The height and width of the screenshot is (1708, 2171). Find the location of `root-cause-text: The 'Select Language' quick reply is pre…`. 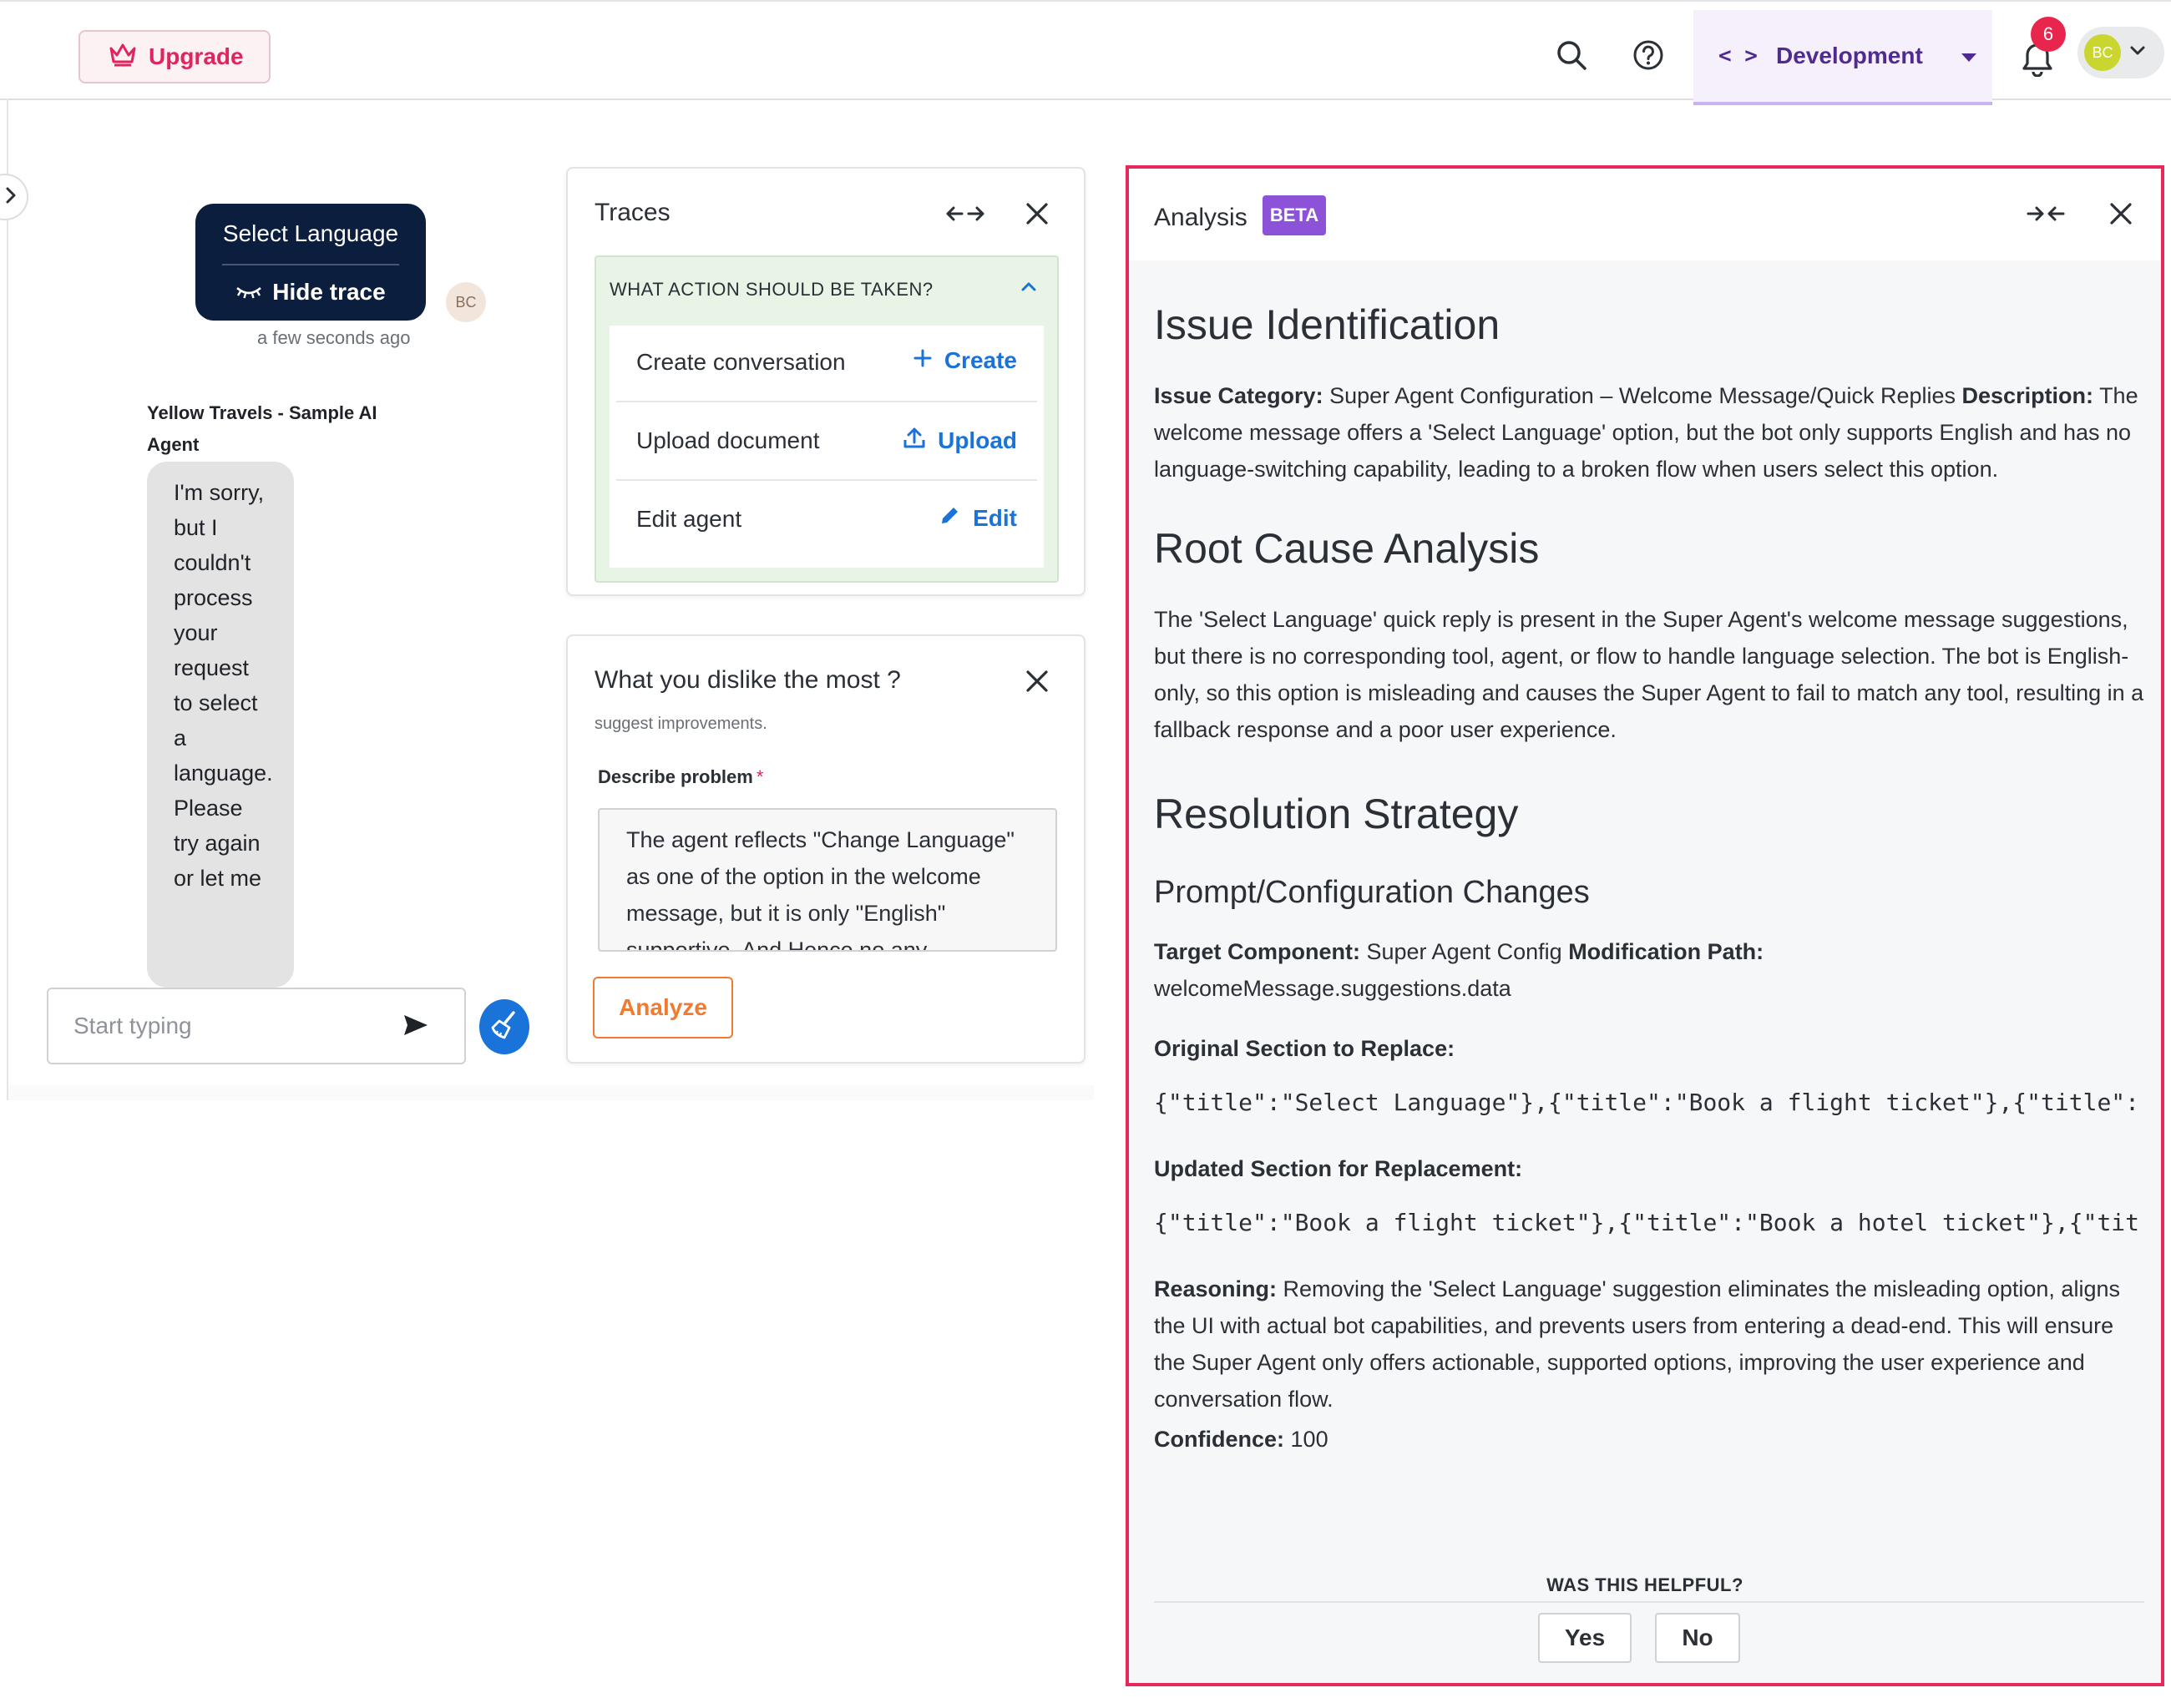

root-cause-text: The 'Select Language' quick reply is pre… is located at coordinates (1649, 675).